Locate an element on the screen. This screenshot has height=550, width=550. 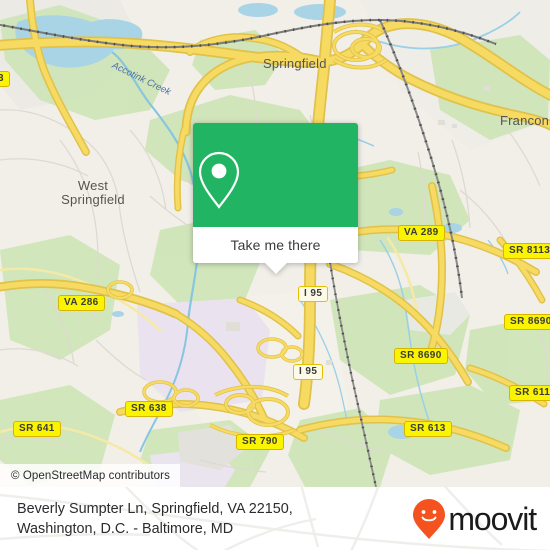
moovit-wordmark: moovit is located at coordinates (492, 518).